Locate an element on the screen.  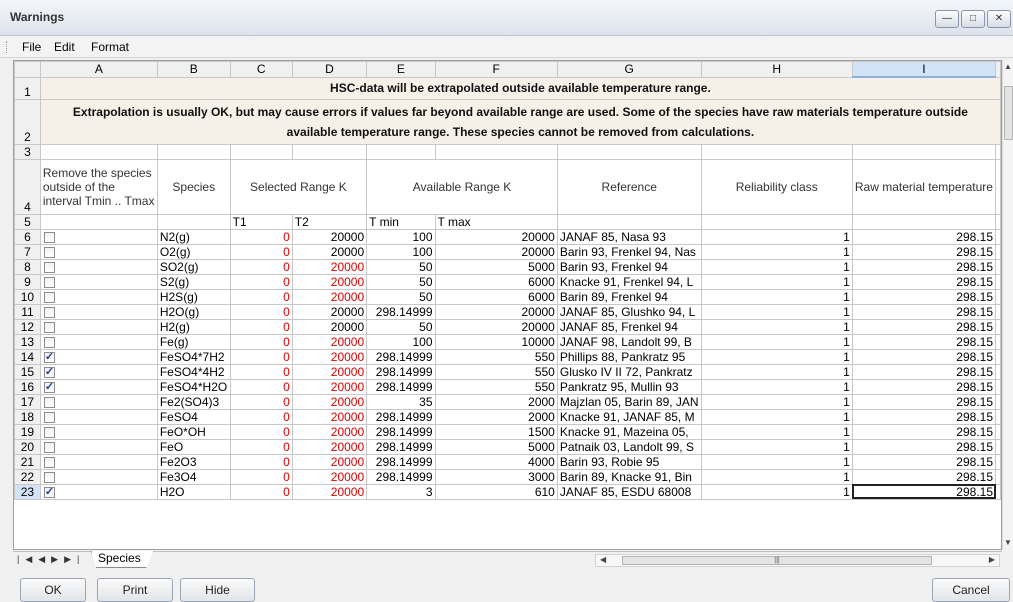
row-header: 16 is located at coordinates (27, 386).